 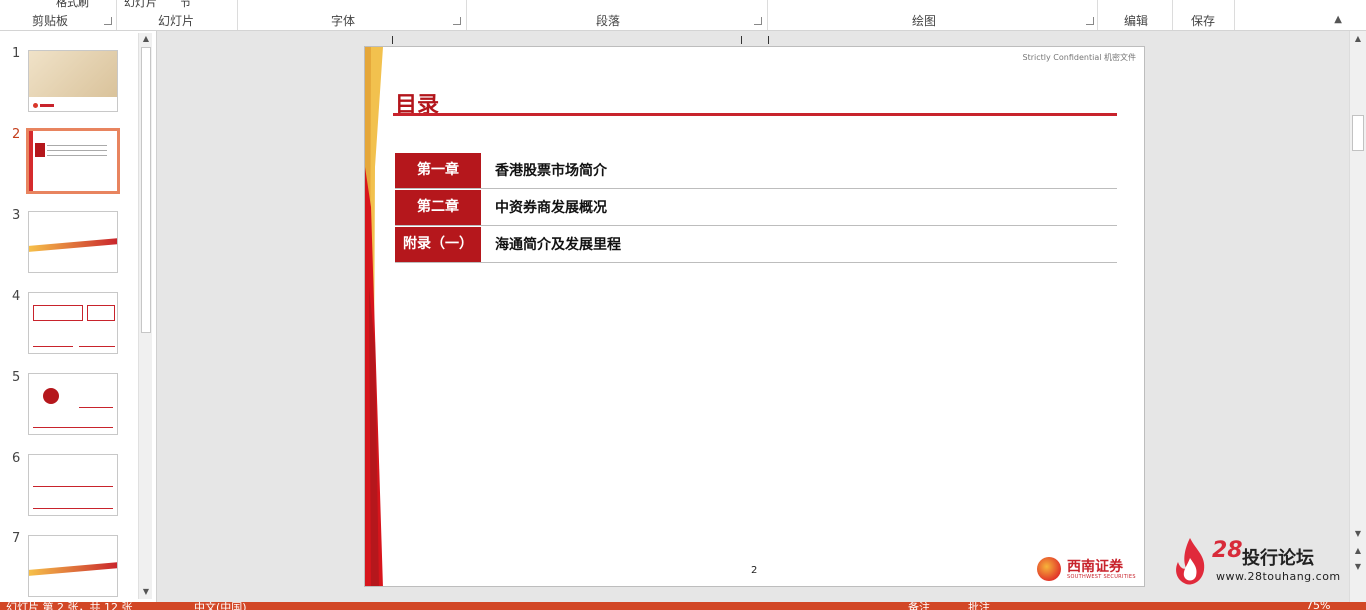 What do you see at coordinates (1202, 21) in the screenshot?
I see `group-save-label: 保存` at bounding box center [1202, 21].